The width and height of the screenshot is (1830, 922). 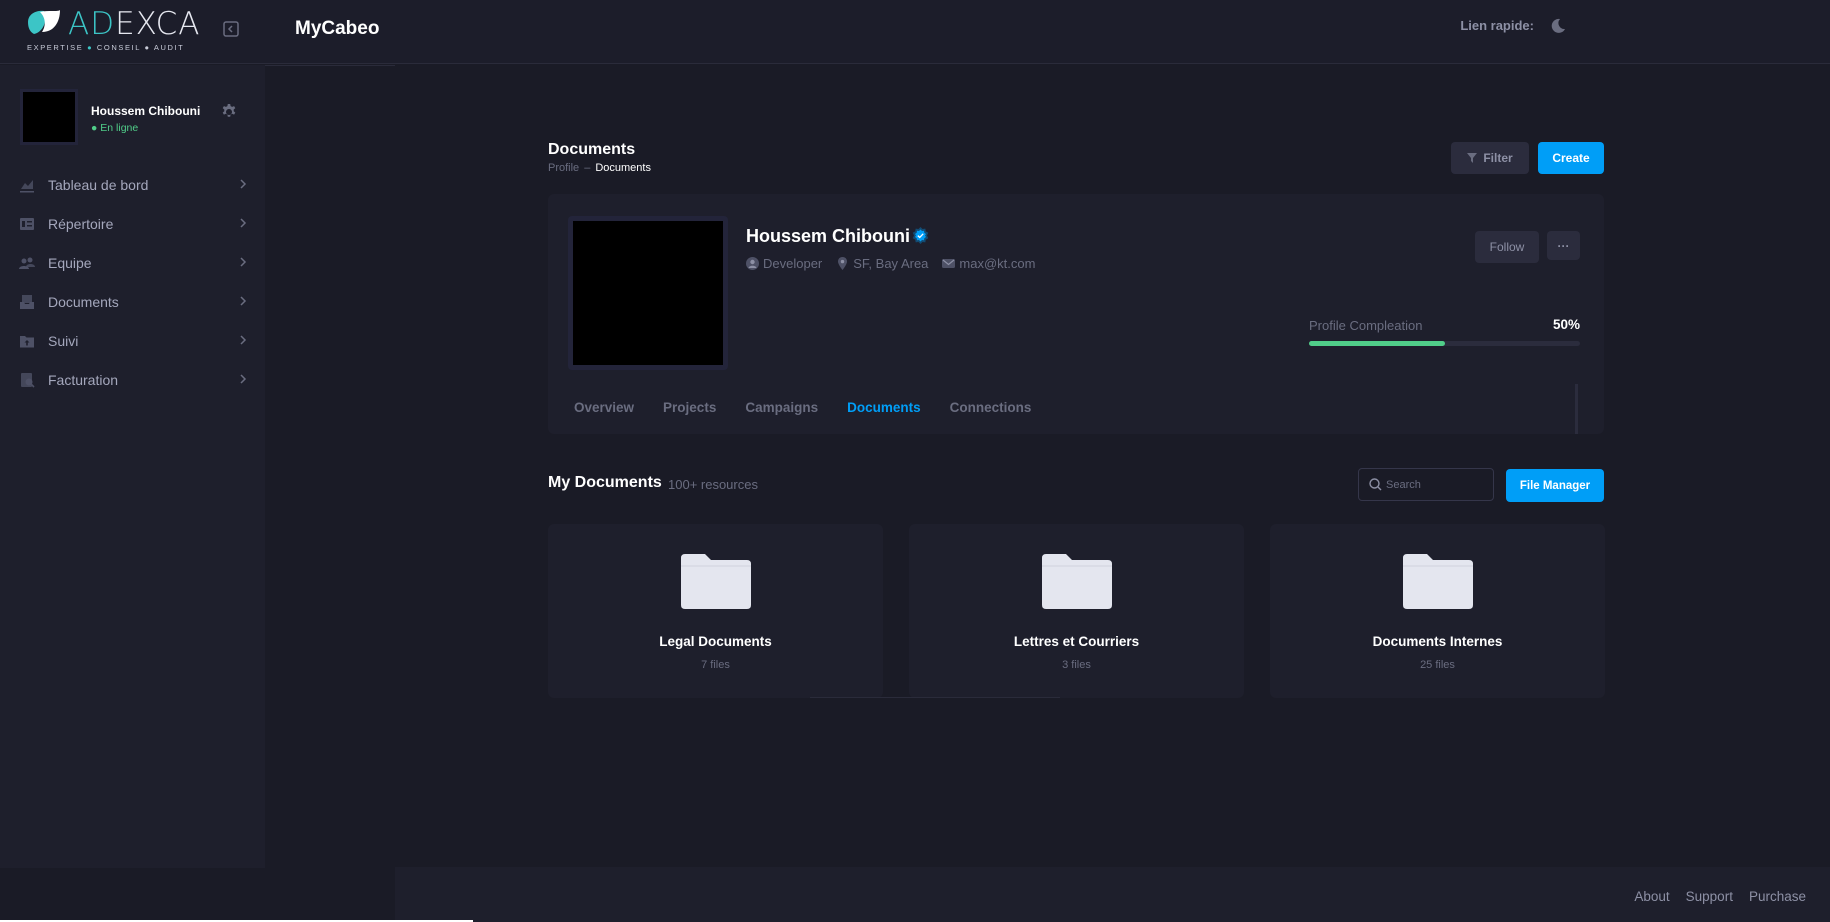 I want to click on profile-completion-progress, so click(x=1444, y=343).